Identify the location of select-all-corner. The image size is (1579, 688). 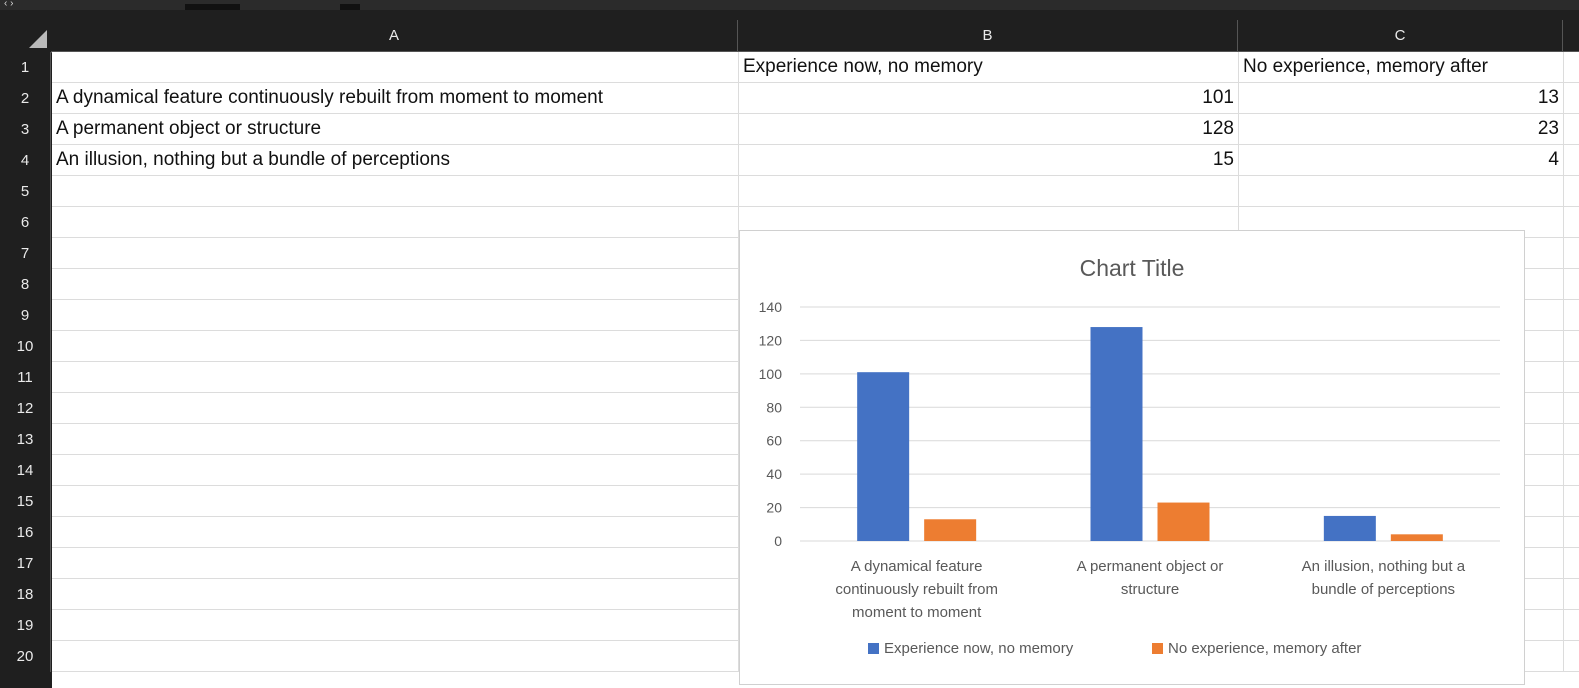
(26, 36).